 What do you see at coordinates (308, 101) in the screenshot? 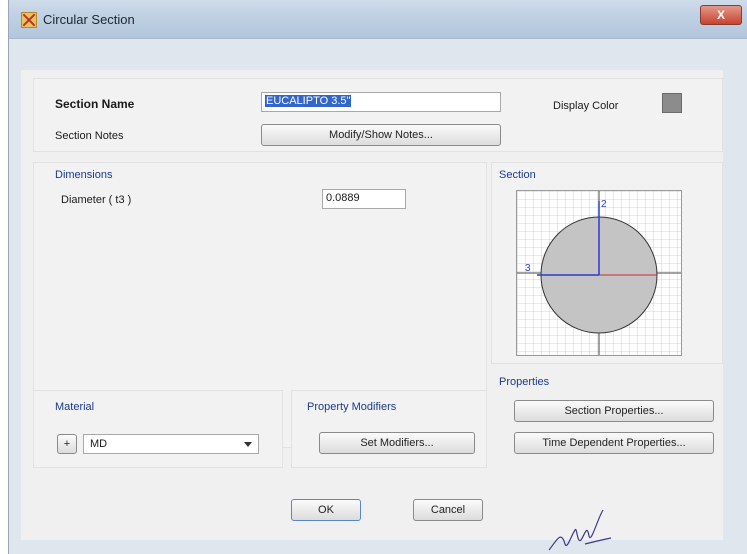
I see `section-name-value: EUCALIPTO 3.5"` at bounding box center [308, 101].